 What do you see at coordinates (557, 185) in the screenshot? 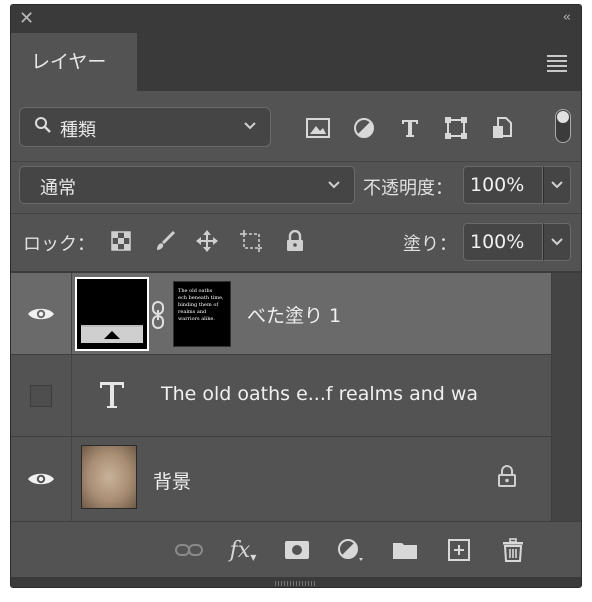
I see `opacity-dropdown-button` at bounding box center [557, 185].